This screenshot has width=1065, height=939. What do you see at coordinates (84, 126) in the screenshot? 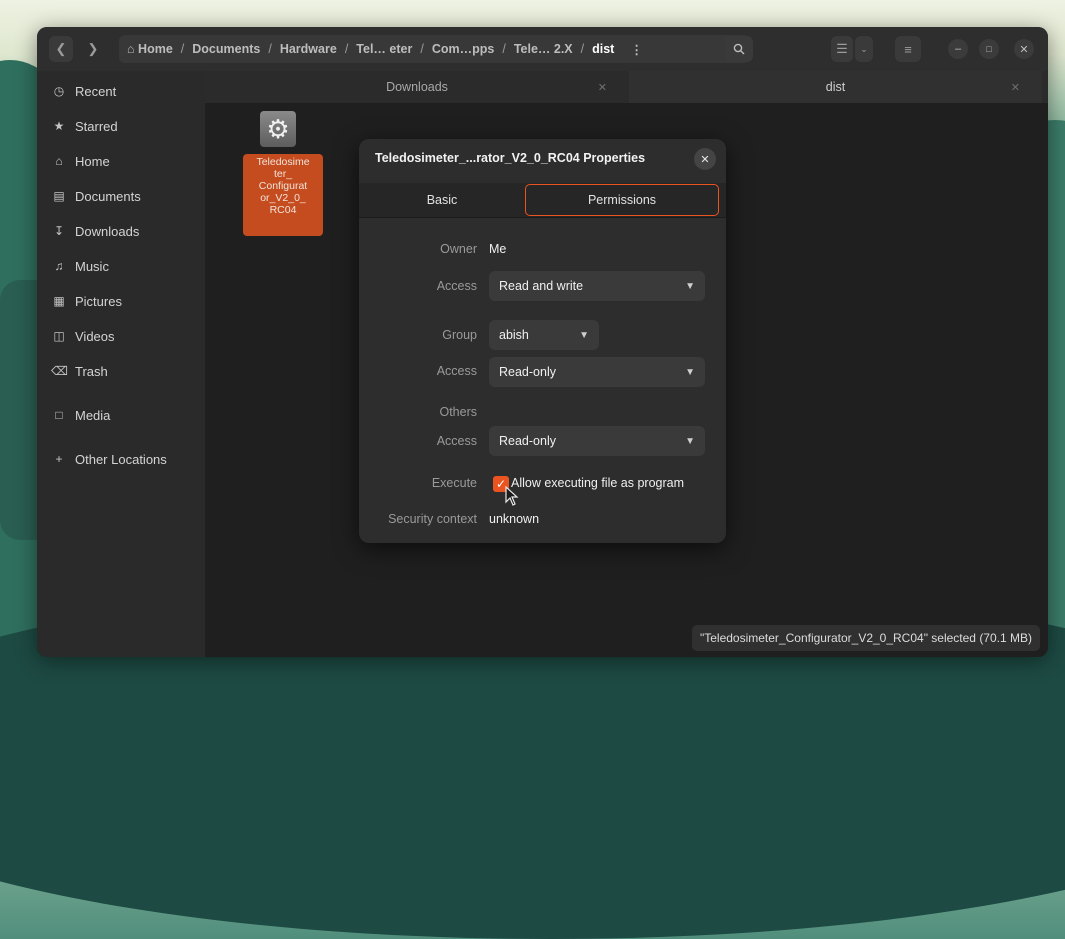
I see `sidebar-item-starred: ★ Starred` at bounding box center [84, 126].